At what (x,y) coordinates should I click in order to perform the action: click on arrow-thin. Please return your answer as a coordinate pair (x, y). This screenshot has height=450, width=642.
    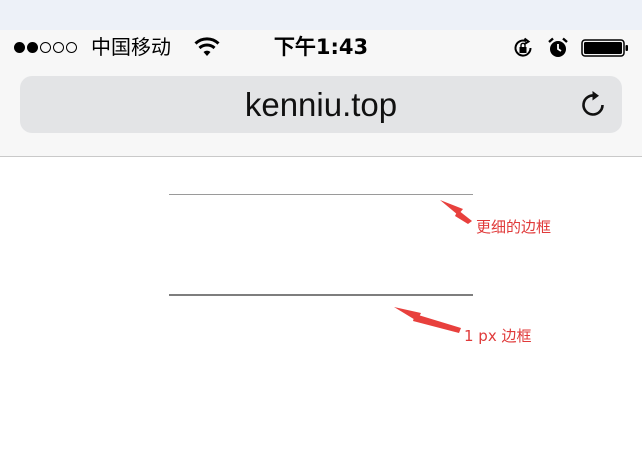
    Looking at the image, I should click on (456, 212).